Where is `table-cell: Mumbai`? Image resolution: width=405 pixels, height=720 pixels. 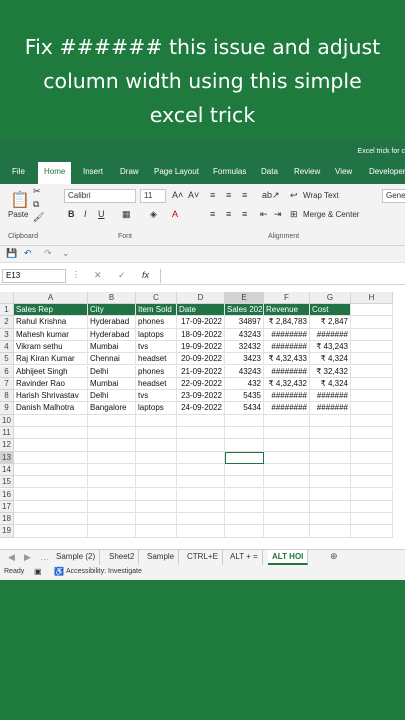
table-cell: Mumbai is located at coordinates (112, 384).